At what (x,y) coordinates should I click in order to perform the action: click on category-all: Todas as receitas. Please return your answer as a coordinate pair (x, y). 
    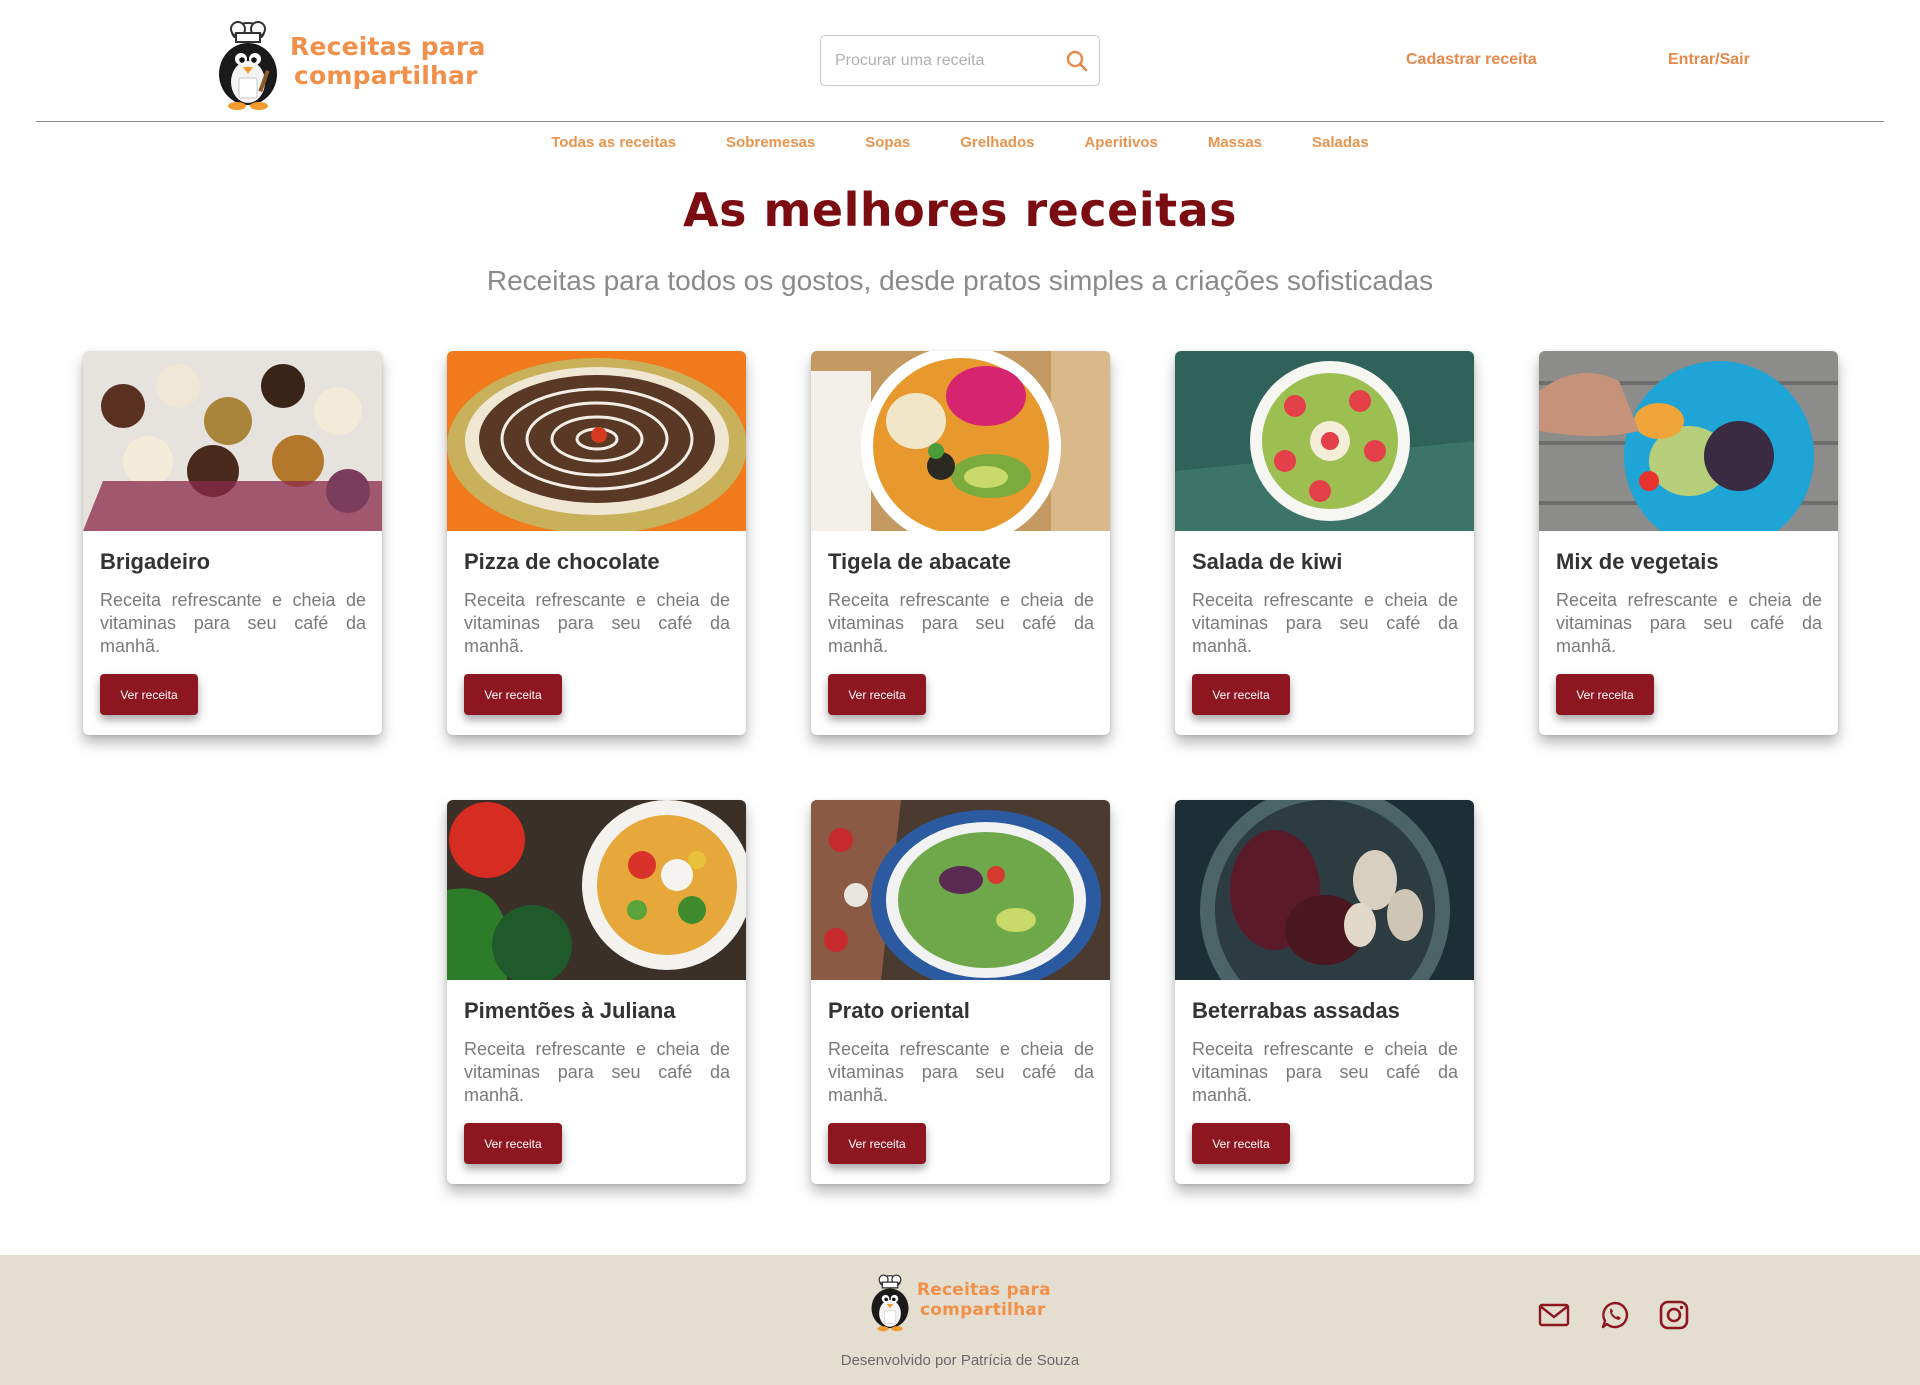
    Looking at the image, I should click on (613, 142).